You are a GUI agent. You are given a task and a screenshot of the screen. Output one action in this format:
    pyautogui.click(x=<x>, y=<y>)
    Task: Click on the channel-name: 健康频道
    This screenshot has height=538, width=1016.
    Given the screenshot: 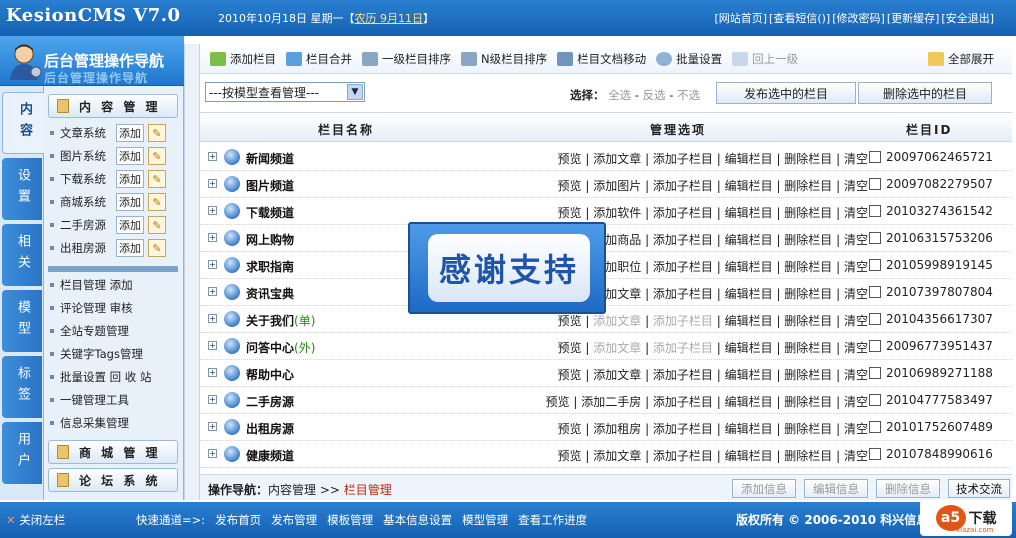 What is the action you would take?
    pyautogui.click(x=270, y=455)
    